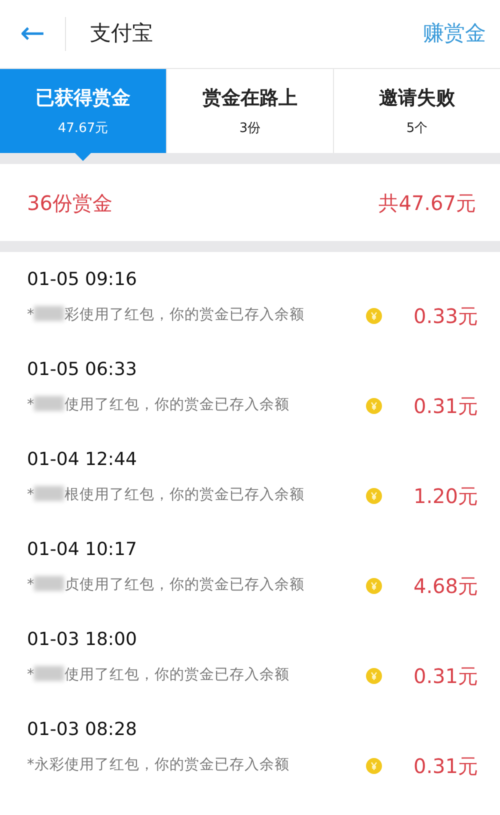  I want to click on record-time: 01-04 10:17, so click(82, 550).